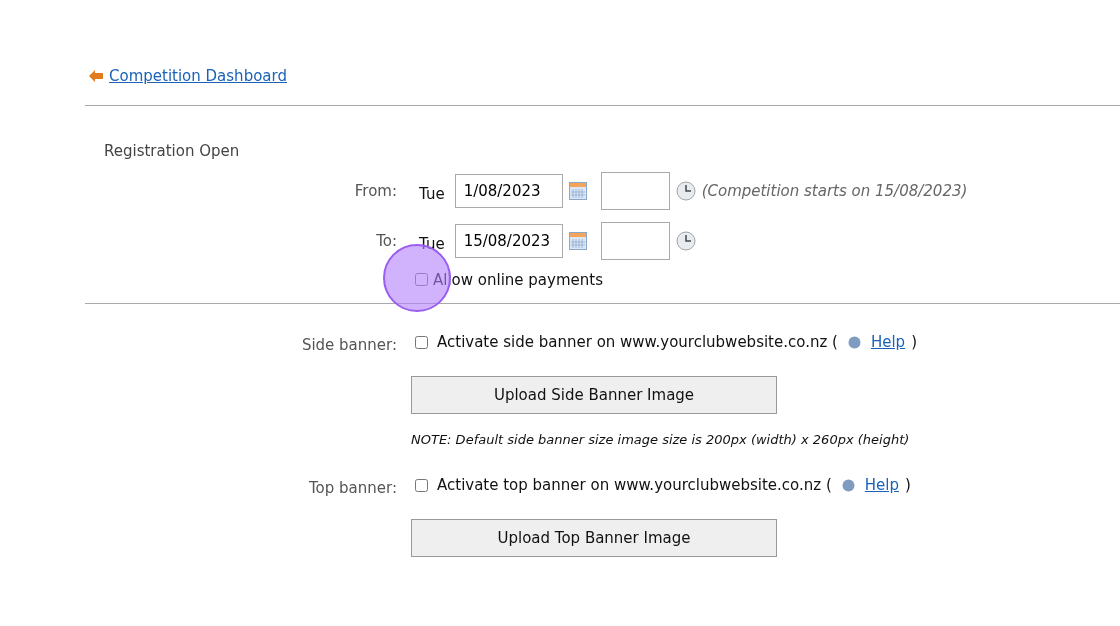 This screenshot has height=626, width=1120. Describe the element at coordinates (375, 191) in the screenshot. I see `field-label: From:` at that location.